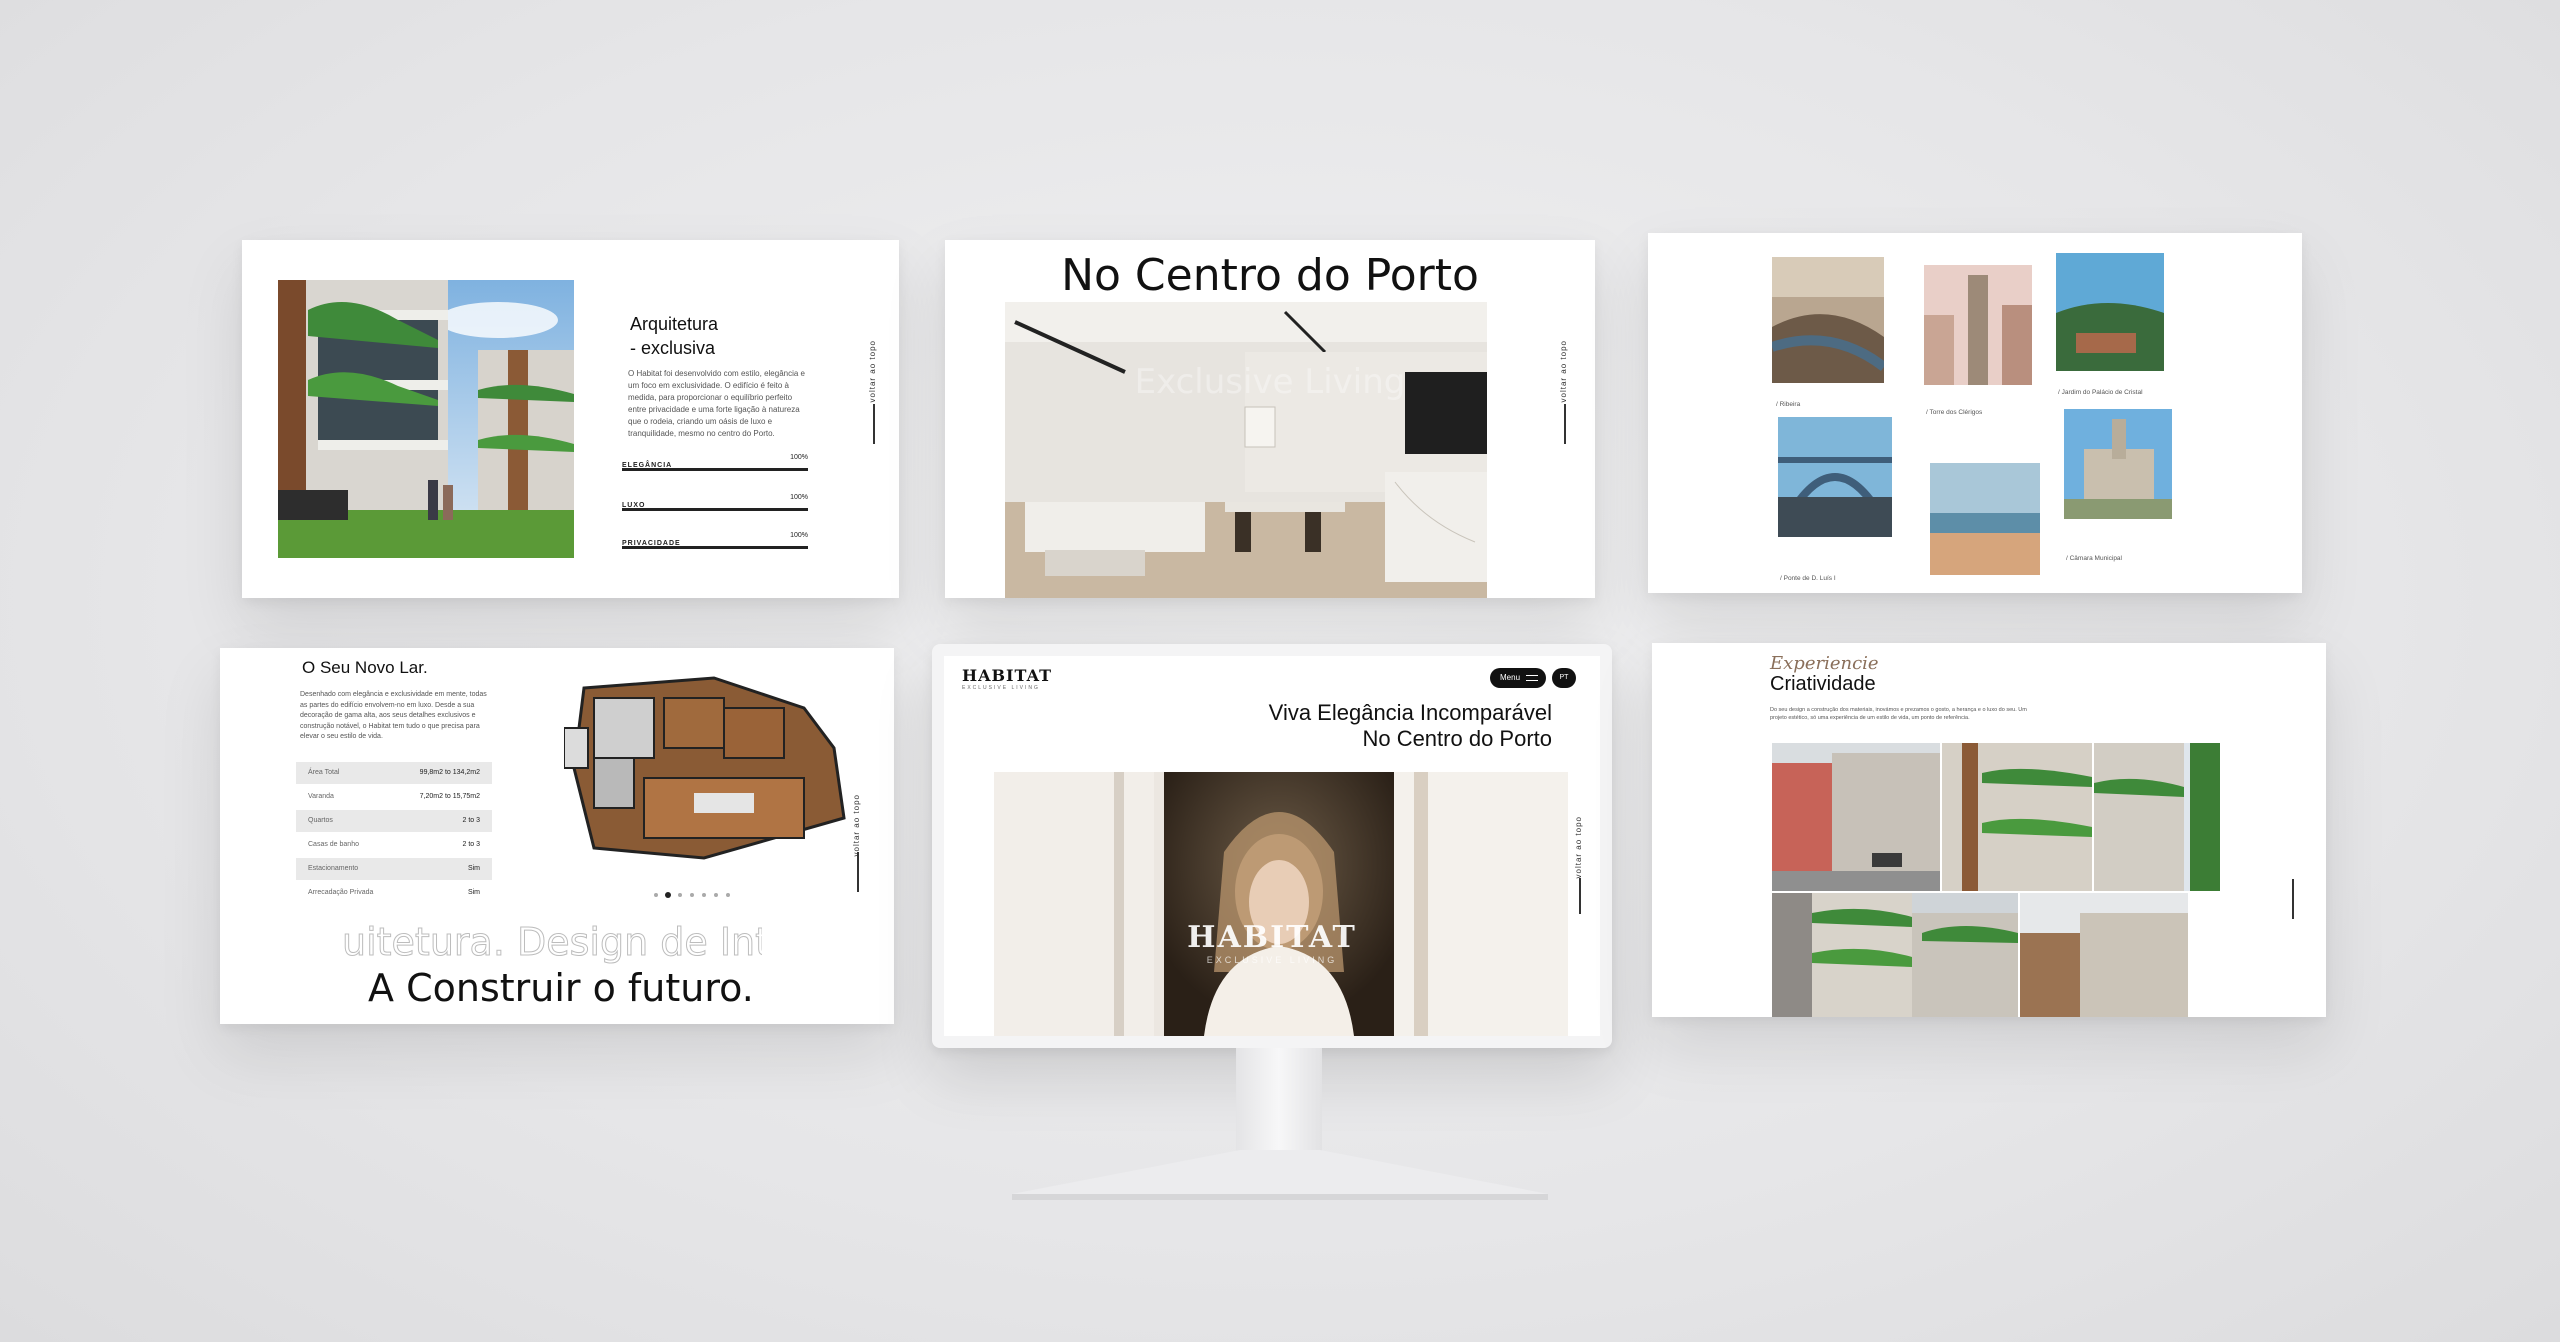 The image size is (2560, 1342). What do you see at coordinates (1808, 578) in the screenshot?
I see `caption-ponte: / Ponte de D. Luís I` at bounding box center [1808, 578].